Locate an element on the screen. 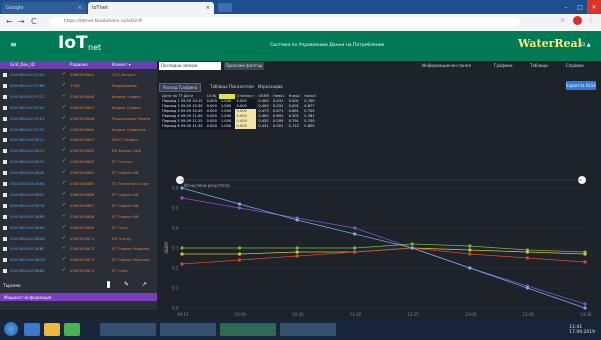 This screenshot has height=340, width=601. device-radio: 018E0008B7 is located at coordinates (82, 205).